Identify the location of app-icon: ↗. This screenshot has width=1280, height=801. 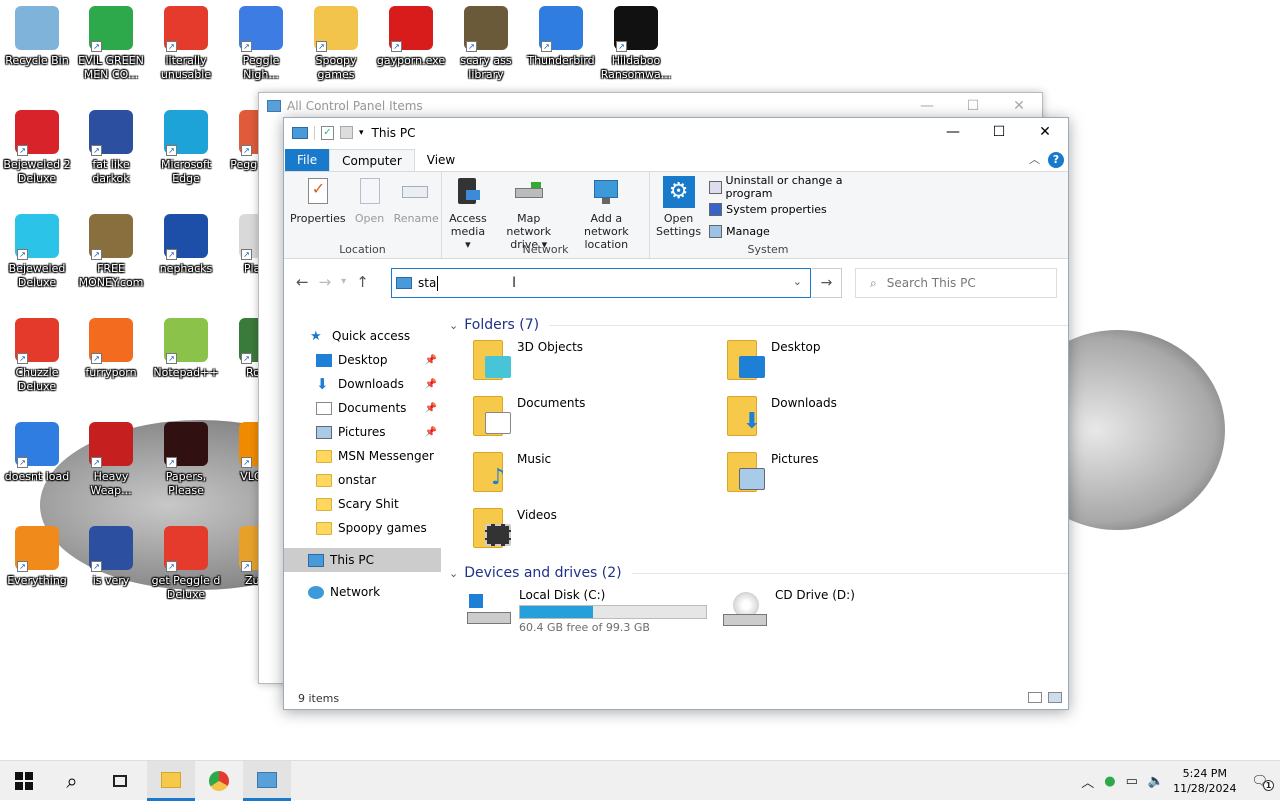
(37, 133).